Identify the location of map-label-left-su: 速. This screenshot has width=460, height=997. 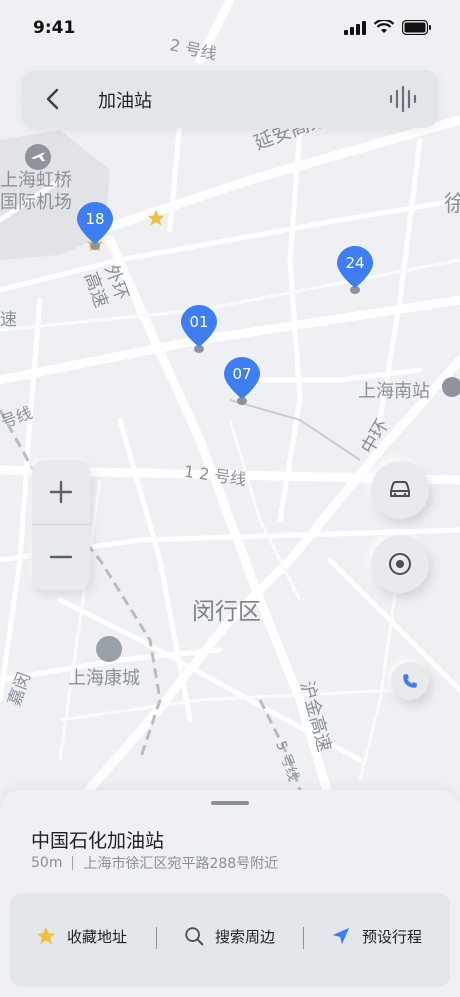
(8, 320).